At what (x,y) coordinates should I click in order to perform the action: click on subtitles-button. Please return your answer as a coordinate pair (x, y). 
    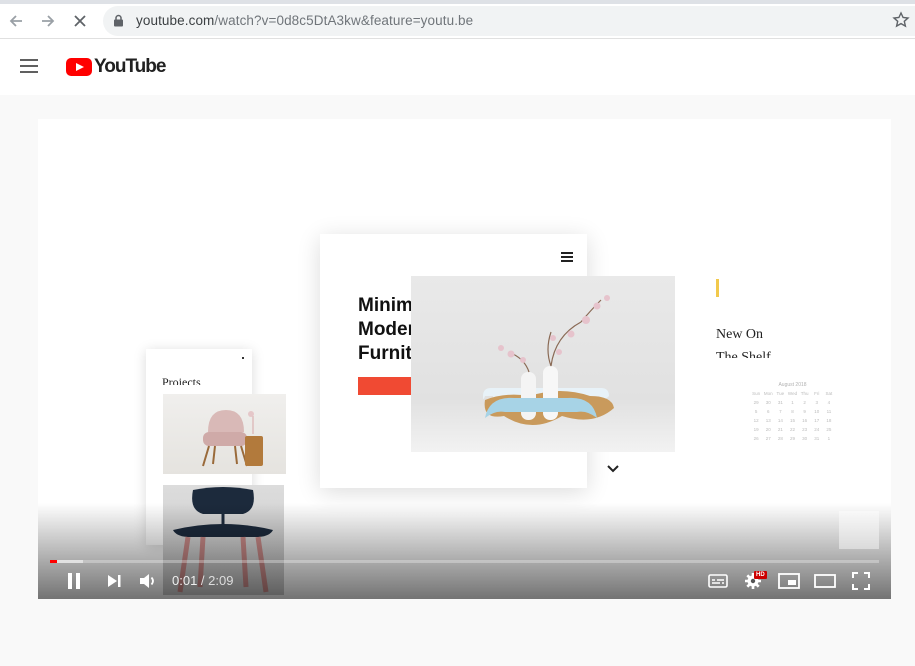
    Looking at the image, I should click on (718, 581).